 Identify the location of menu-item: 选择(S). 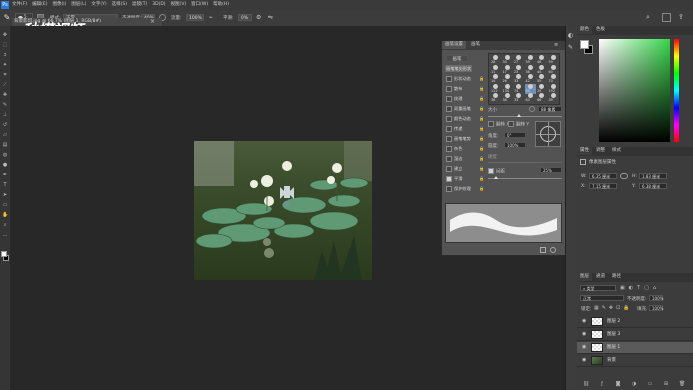
(119, 5).